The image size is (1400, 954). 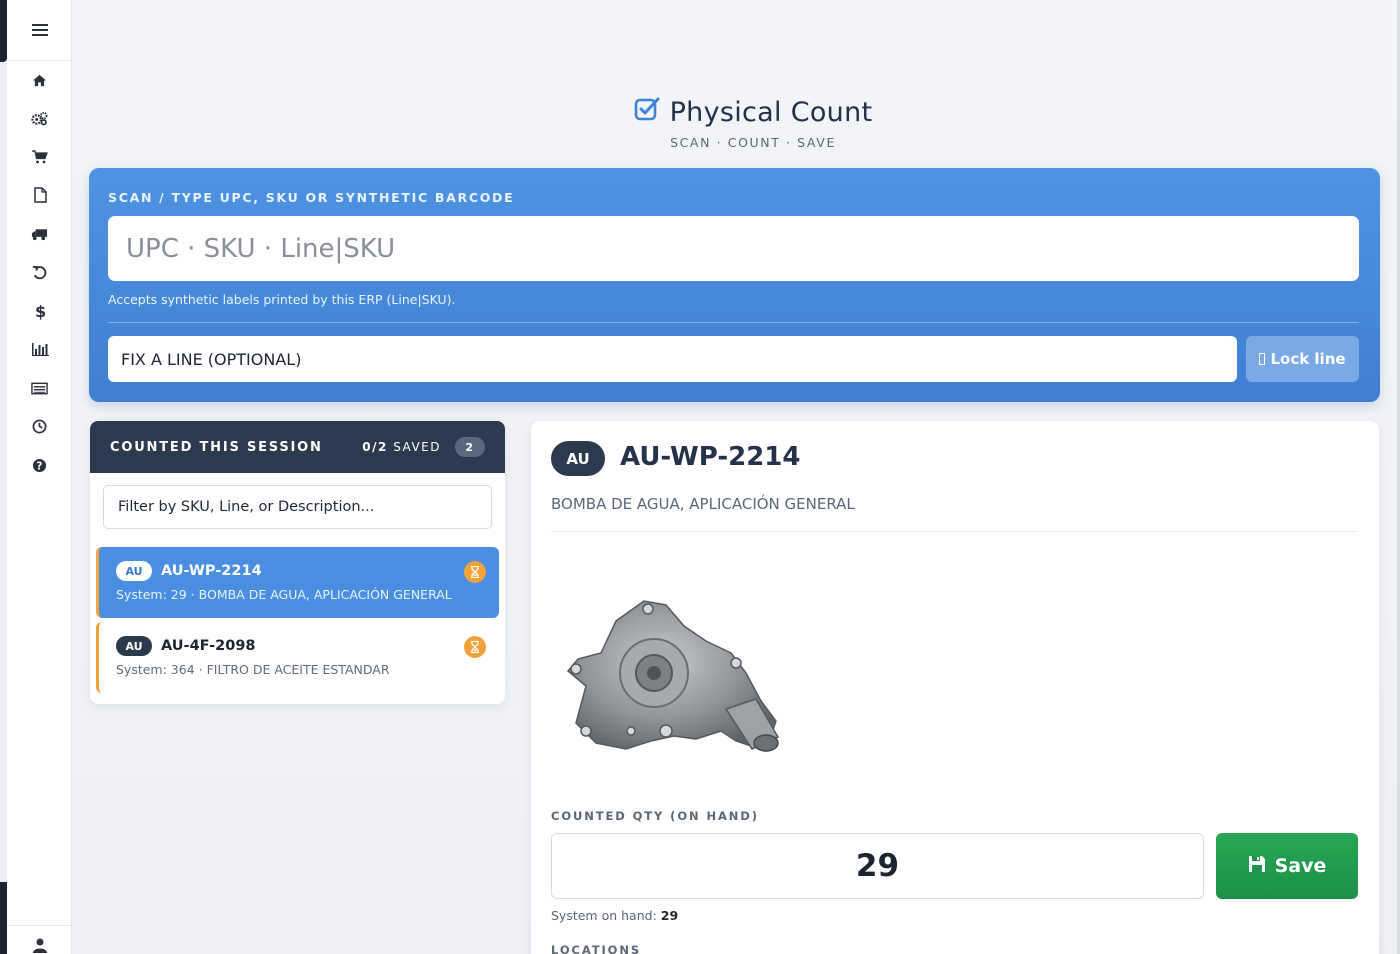 I want to click on undo-icon, so click(x=39, y=272).